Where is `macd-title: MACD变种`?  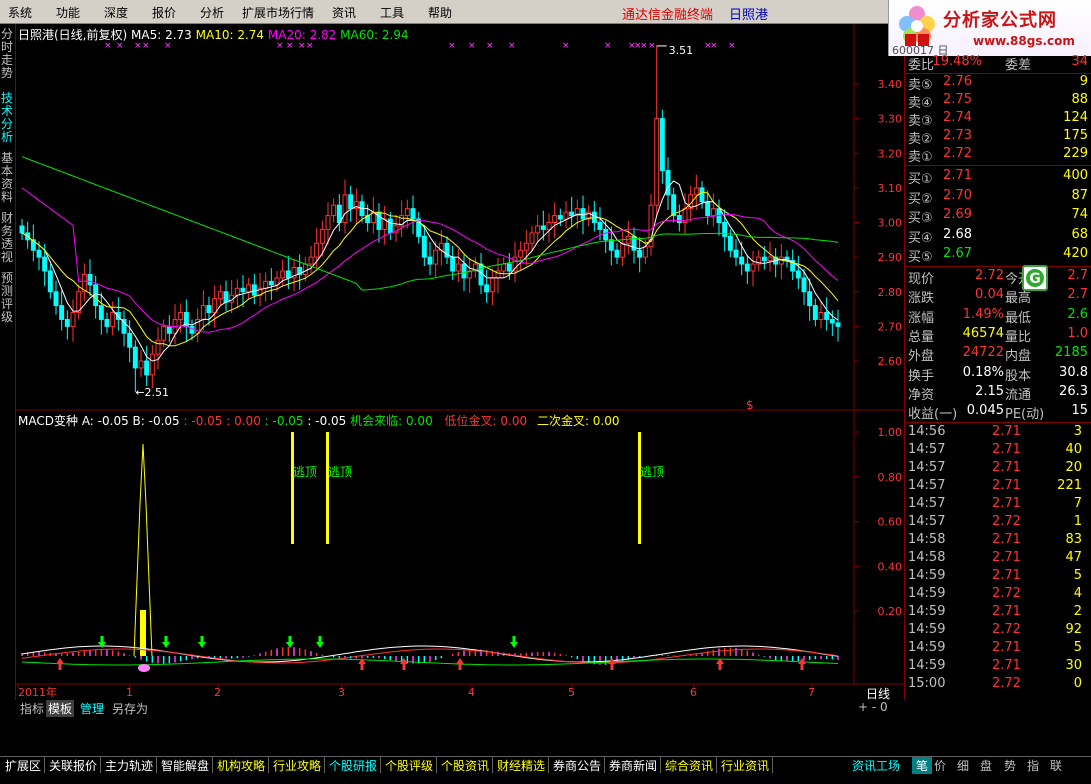
macd-title: MACD变种 is located at coordinates (48, 421).